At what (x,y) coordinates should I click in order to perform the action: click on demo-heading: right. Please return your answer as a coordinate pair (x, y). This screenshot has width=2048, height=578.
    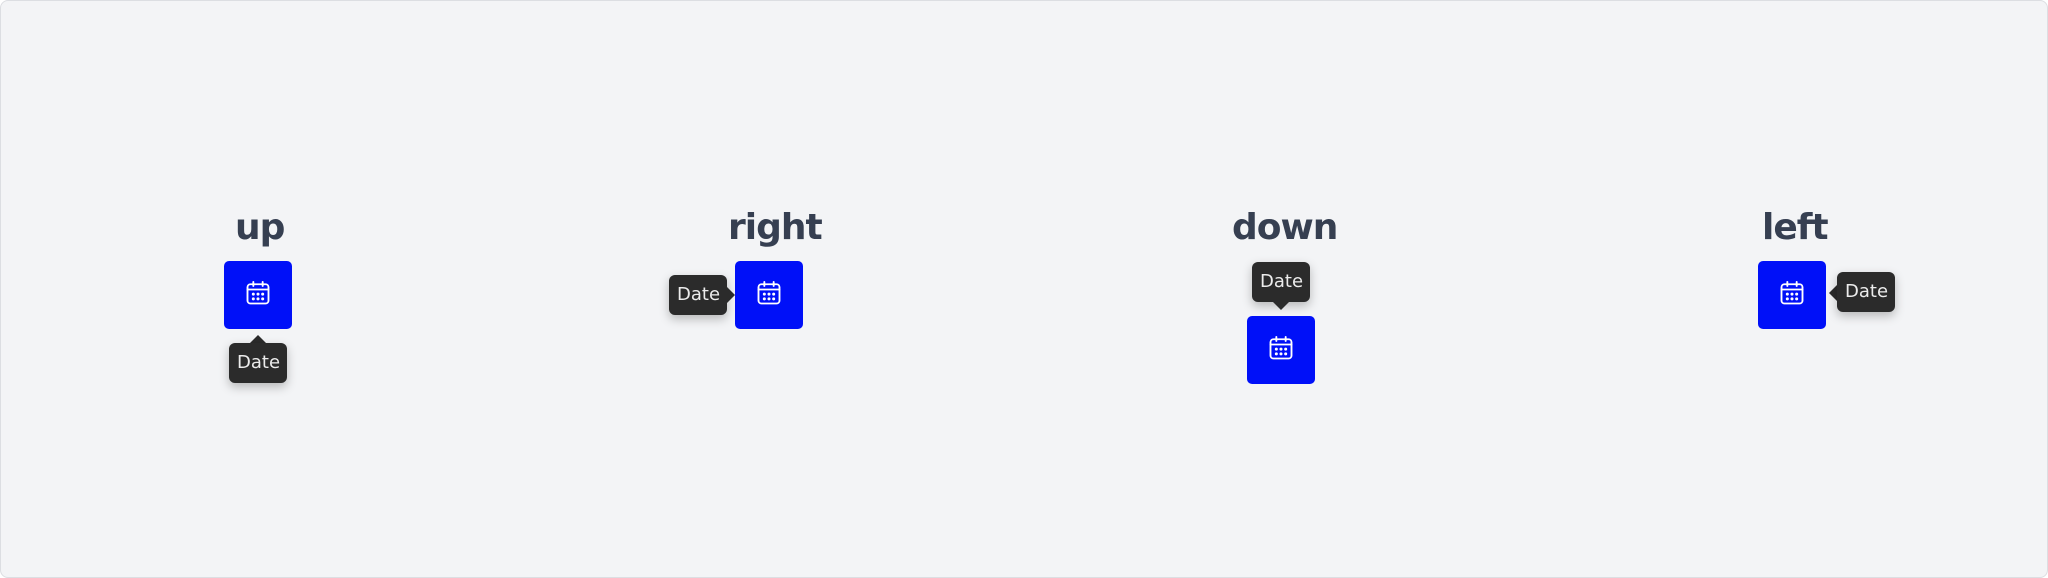
    Looking at the image, I should click on (775, 227).